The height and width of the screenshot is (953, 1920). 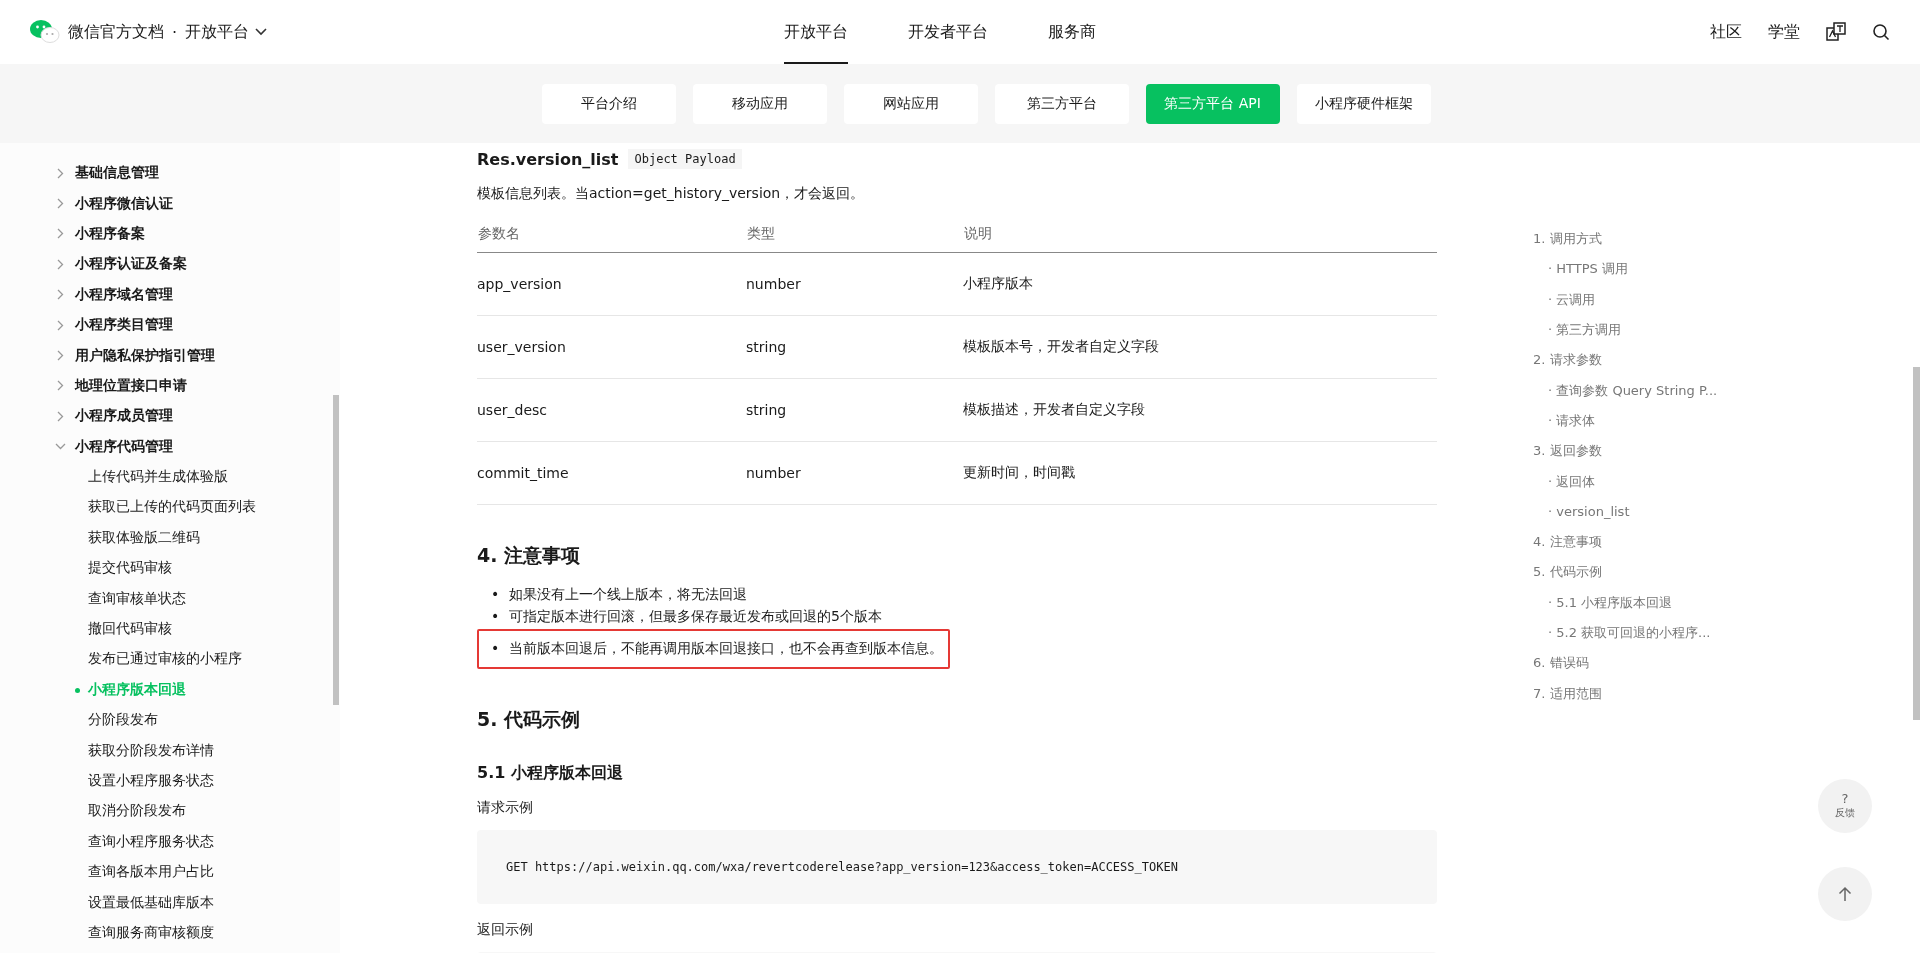 What do you see at coordinates (1061, 103) in the screenshot?
I see `category-tab: 第三方平台` at bounding box center [1061, 103].